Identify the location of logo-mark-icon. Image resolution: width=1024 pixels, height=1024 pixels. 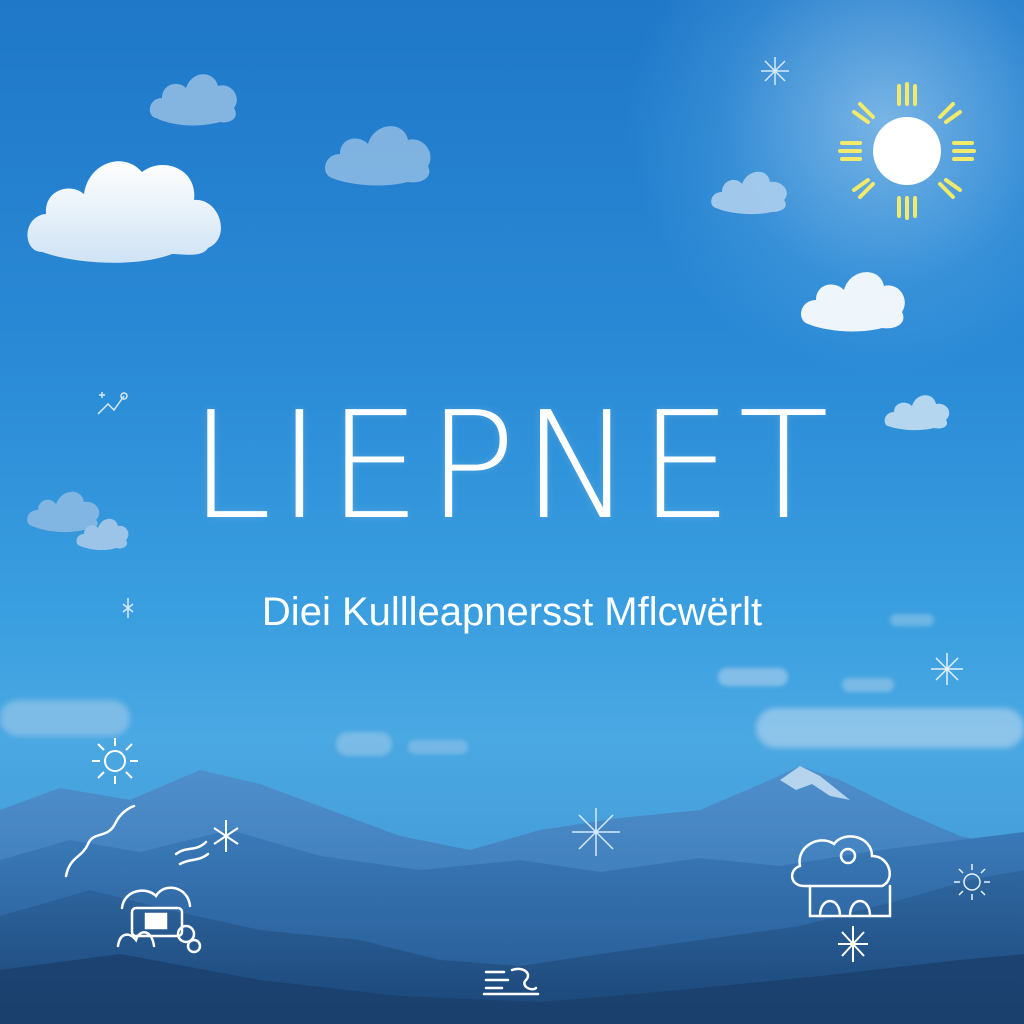
(511, 981).